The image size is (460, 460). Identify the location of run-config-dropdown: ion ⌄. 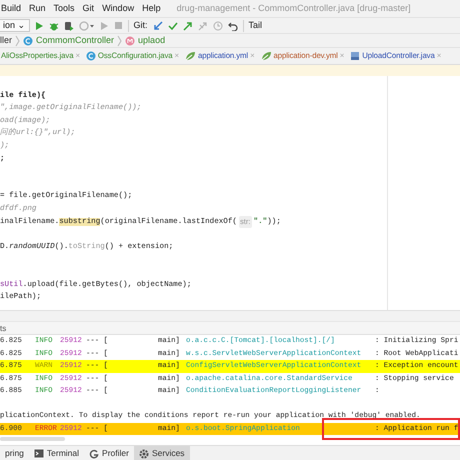
(15, 25).